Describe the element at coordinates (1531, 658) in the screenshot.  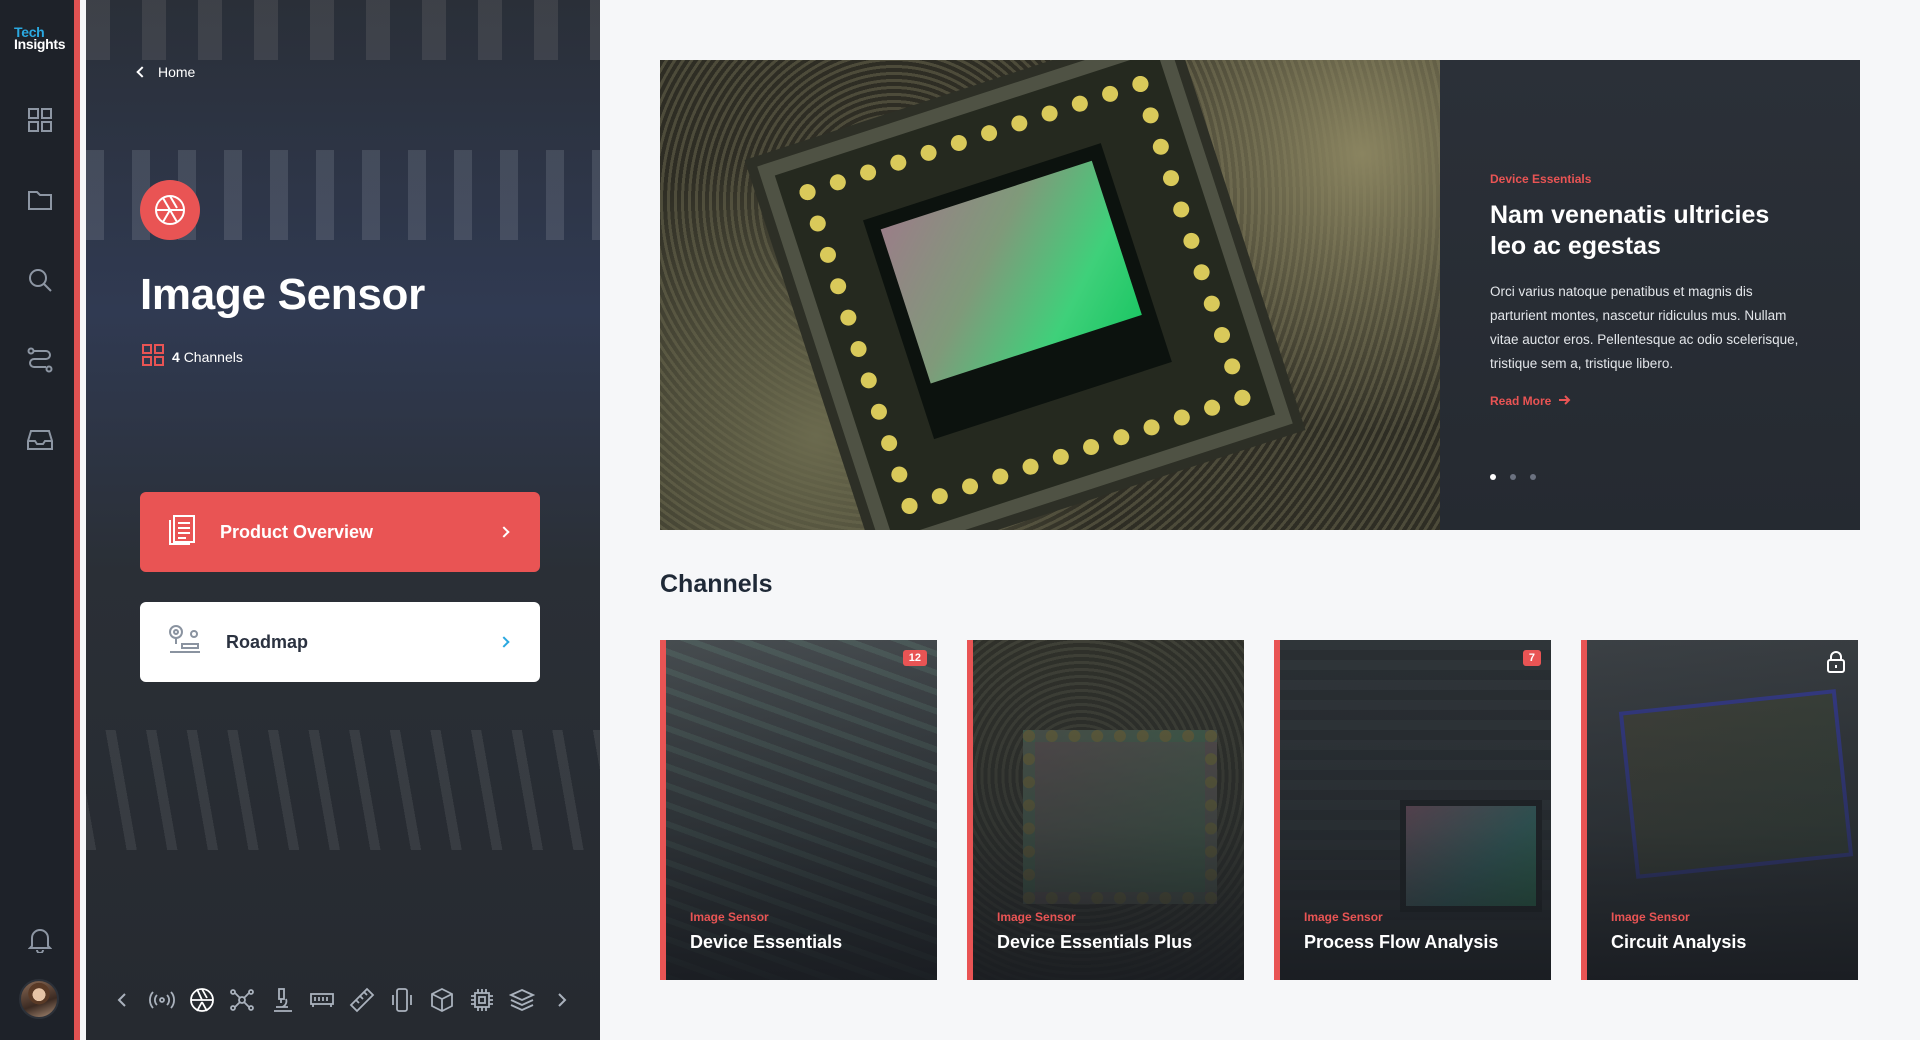
I see `notification-count-badge: 7` at that location.